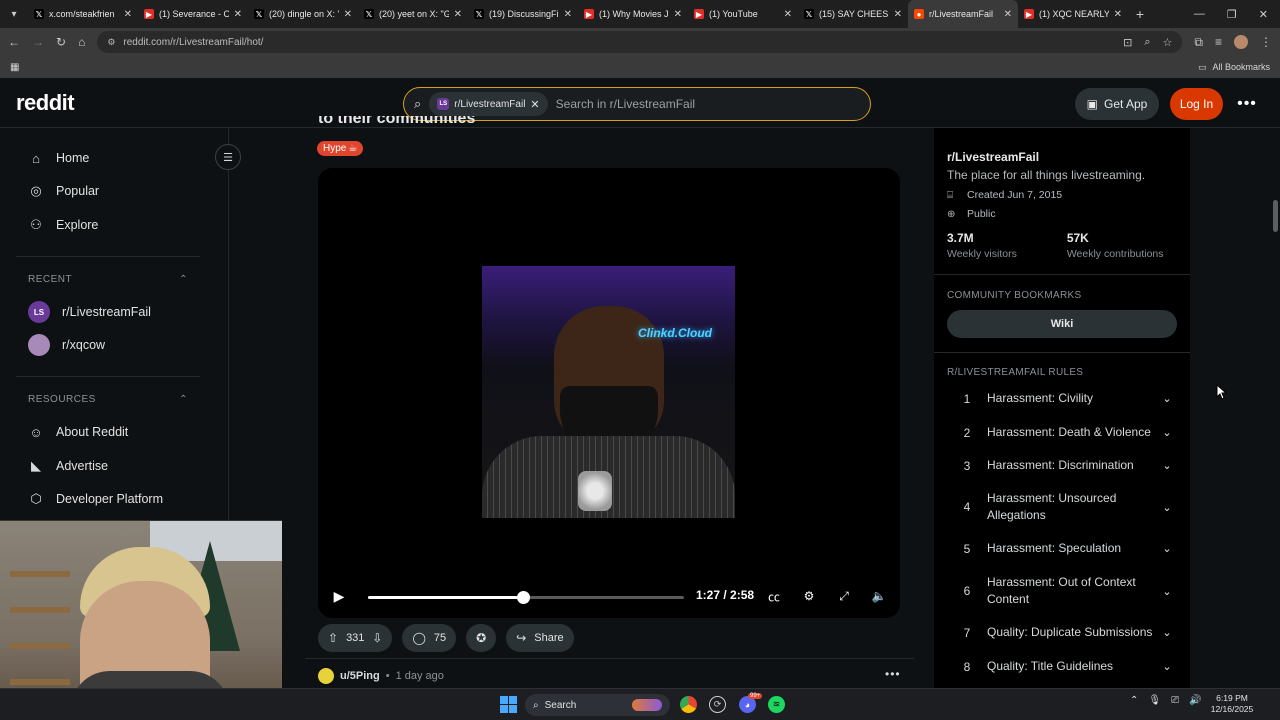  Describe the element at coordinates (413, 14) in the screenshot. I see `browser-tab: 𝕏 (20) yeet on X: "G ✕` at that location.